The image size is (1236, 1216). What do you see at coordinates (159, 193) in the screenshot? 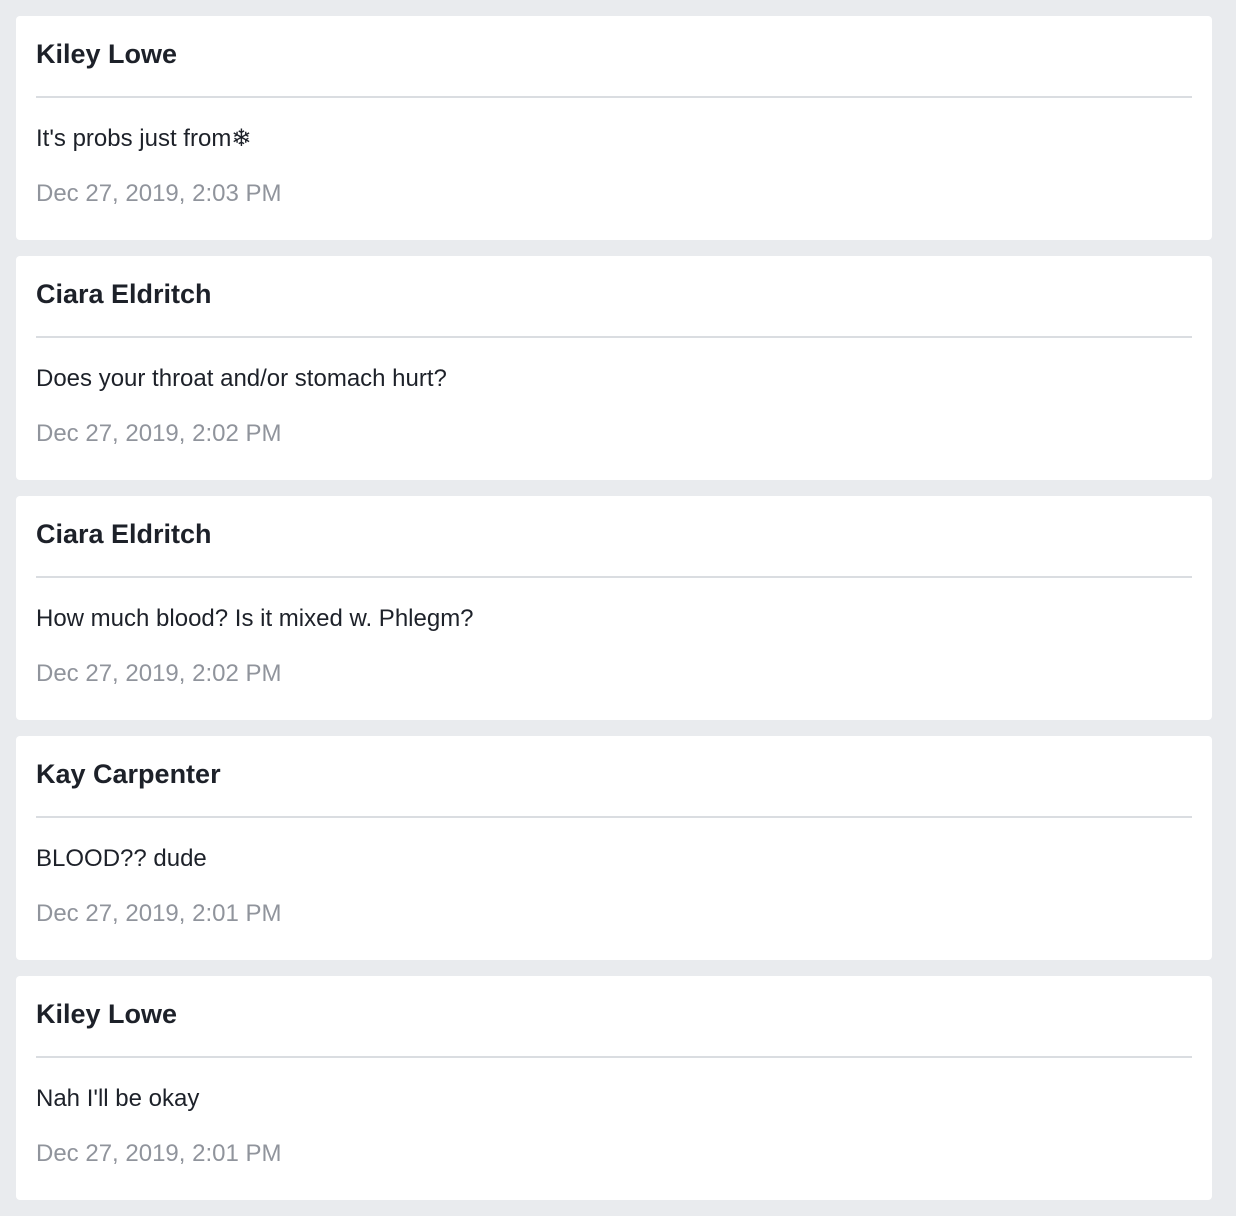
I see `message-timestamp: Dec 27, 2019, 2:03 PM` at bounding box center [159, 193].